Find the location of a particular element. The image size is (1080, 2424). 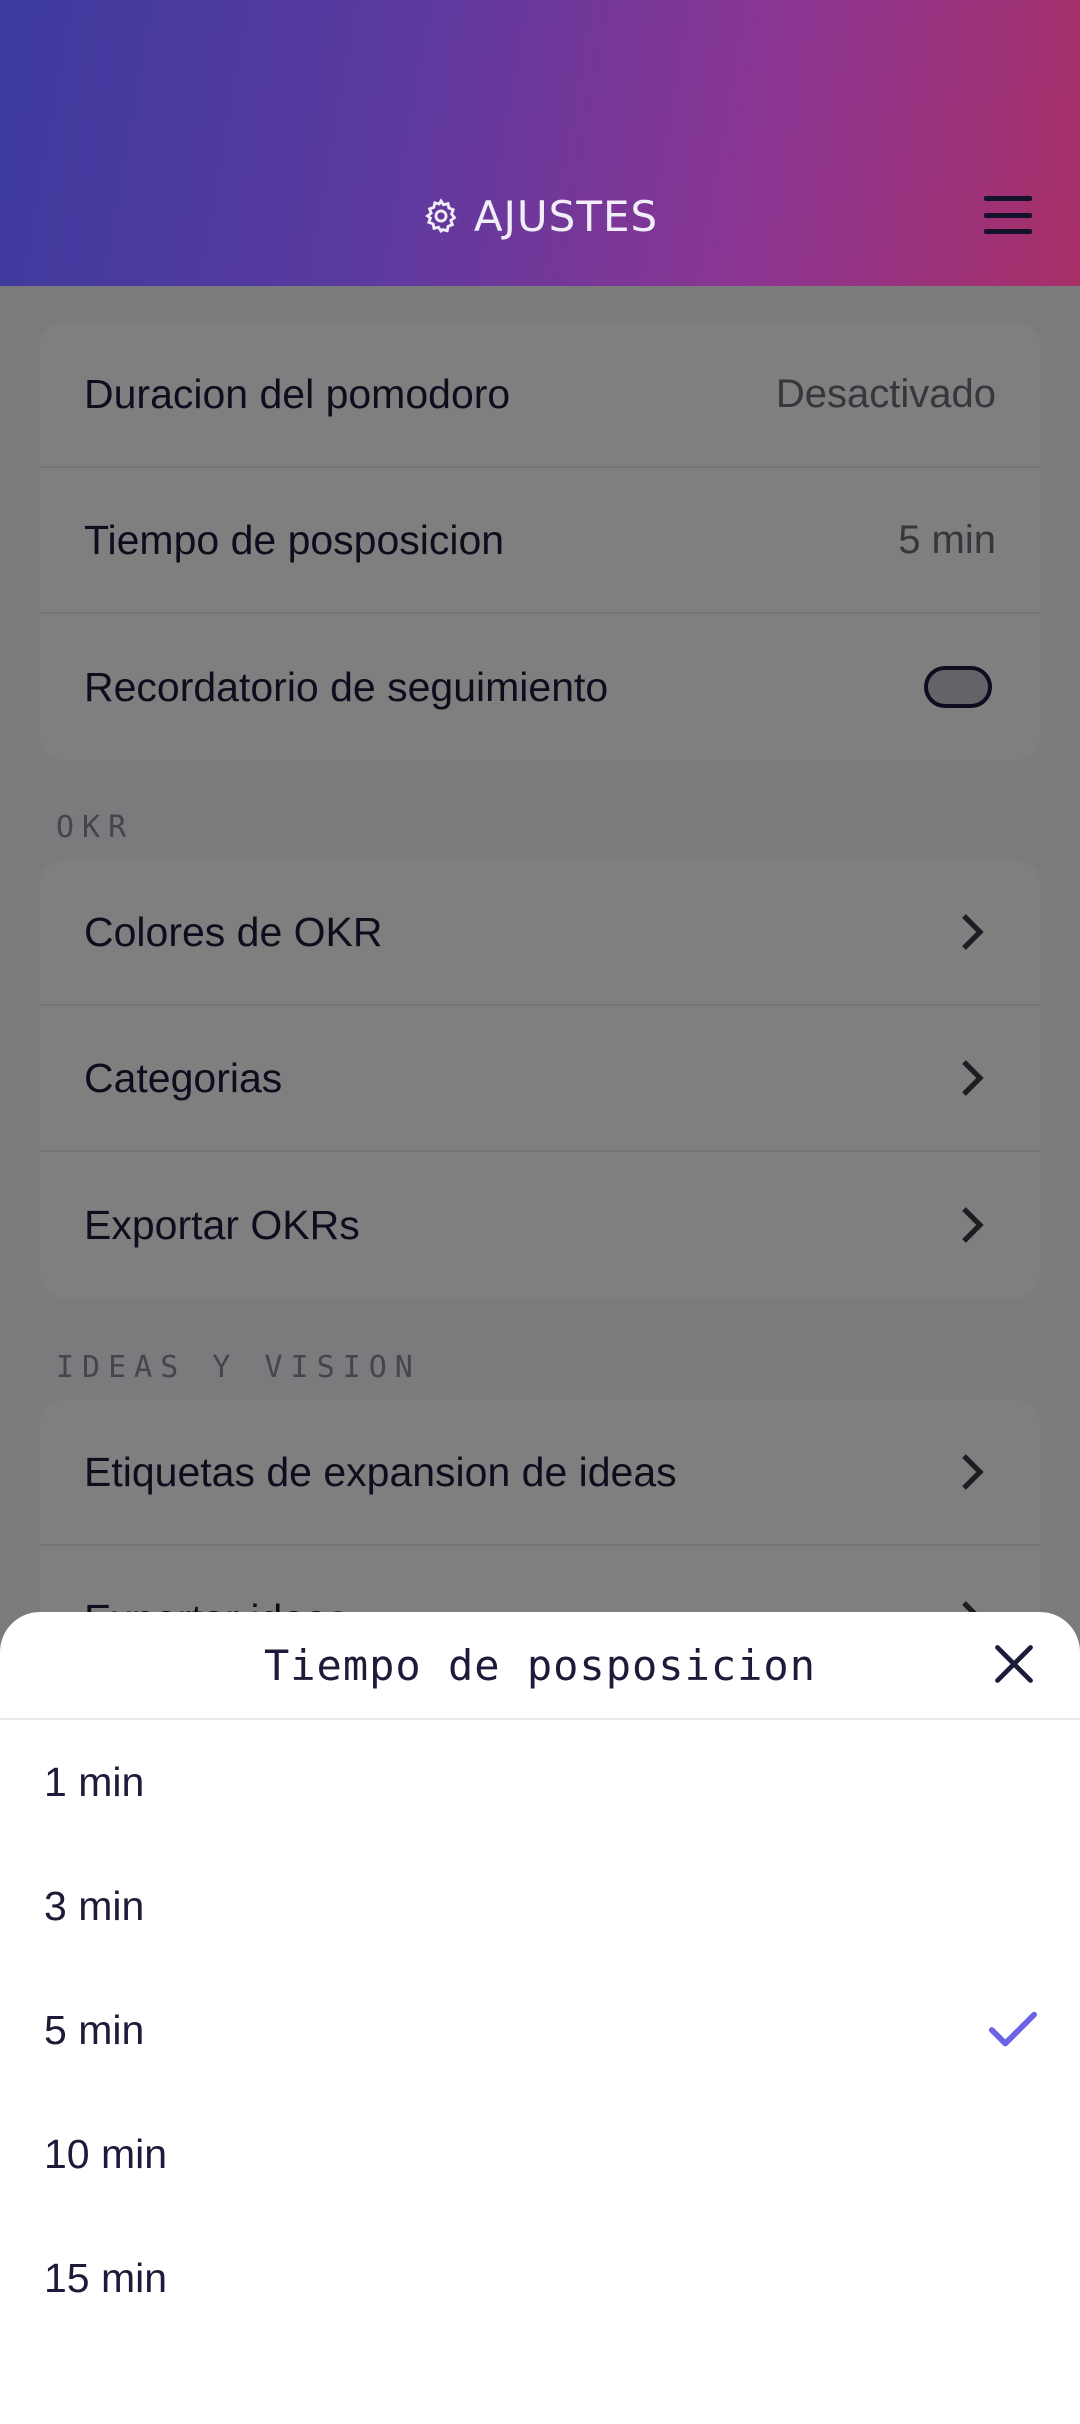

snooze-option: 15 min is located at coordinates (540, 2278).